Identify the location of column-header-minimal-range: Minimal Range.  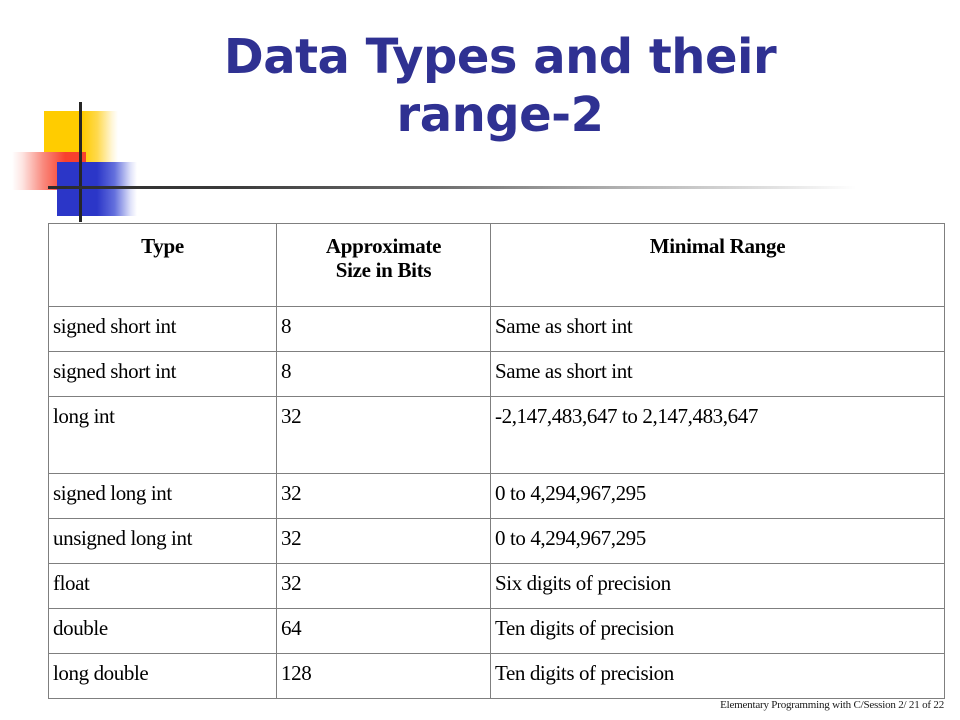
(717, 265).